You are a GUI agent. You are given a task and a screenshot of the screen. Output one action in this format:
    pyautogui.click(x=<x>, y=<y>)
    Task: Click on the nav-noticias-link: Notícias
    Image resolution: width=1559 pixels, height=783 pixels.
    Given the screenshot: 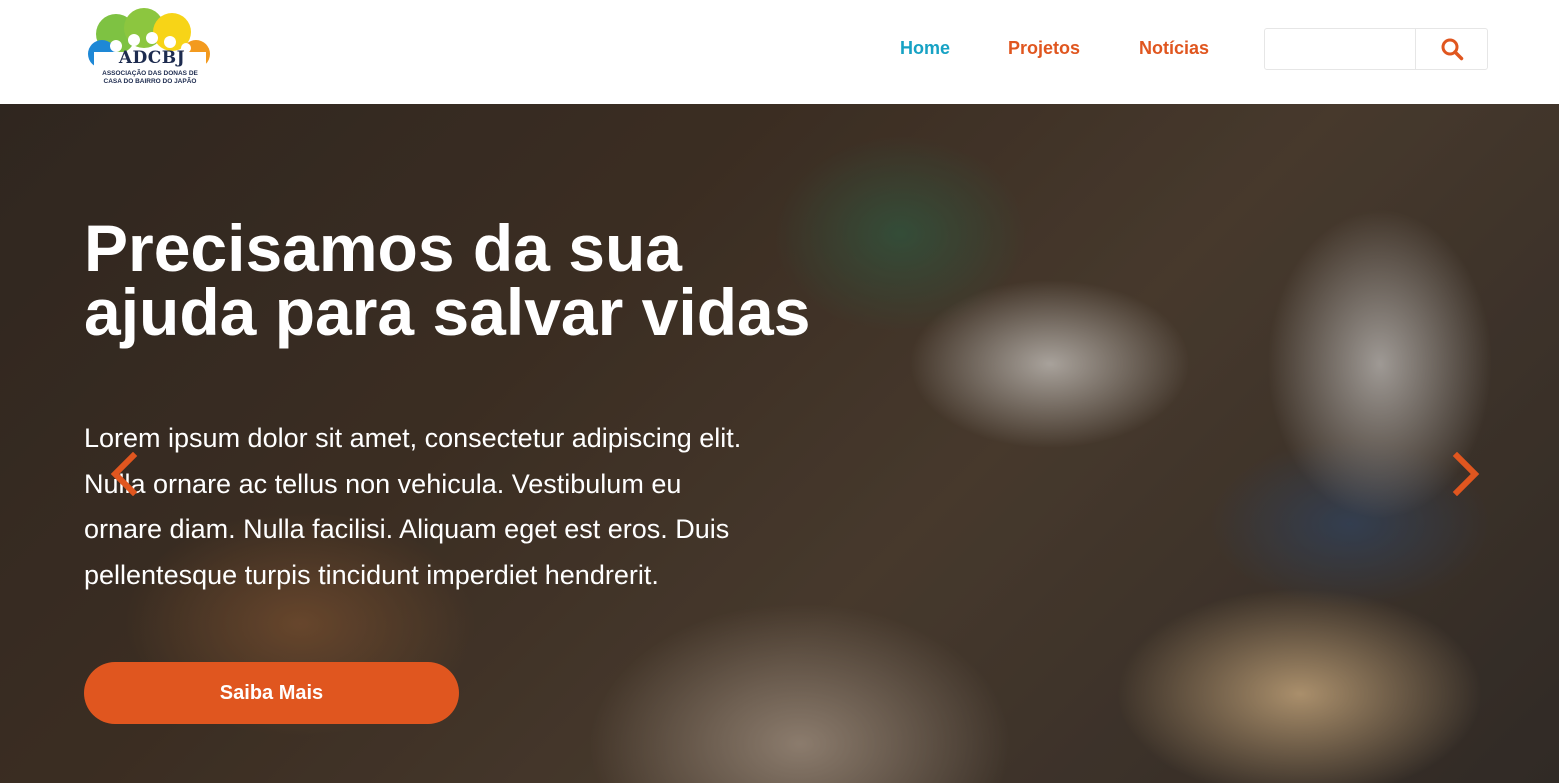 What is the action you would take?
    pyautogui.click(x=1174, y=48)
    